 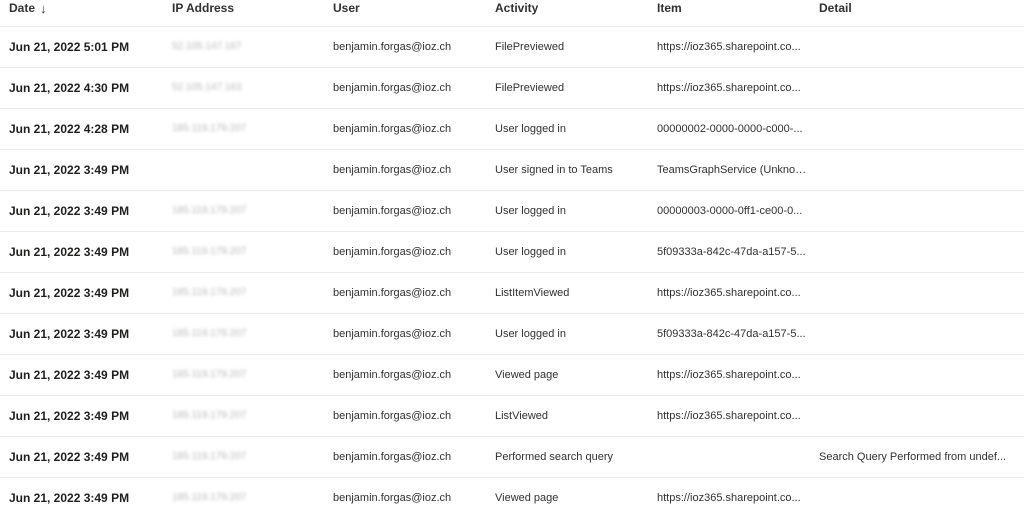 I want to click on ip-address-cell: 52.105.147.167, so click(x=207, y=46).